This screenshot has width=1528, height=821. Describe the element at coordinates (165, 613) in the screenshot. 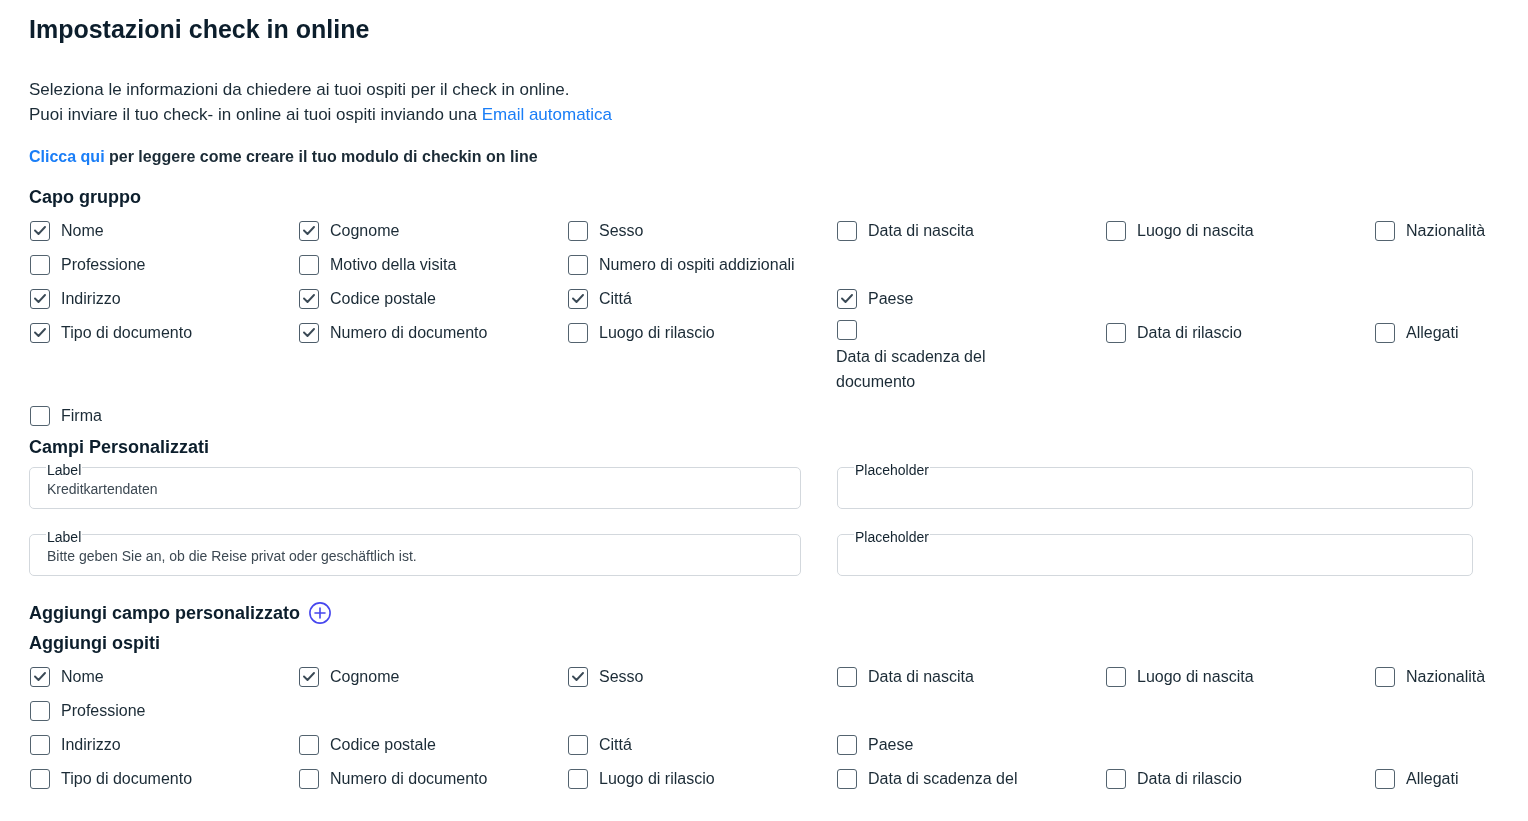

I see `add-field-label: Aggiungi campo personalizzato` at that location.